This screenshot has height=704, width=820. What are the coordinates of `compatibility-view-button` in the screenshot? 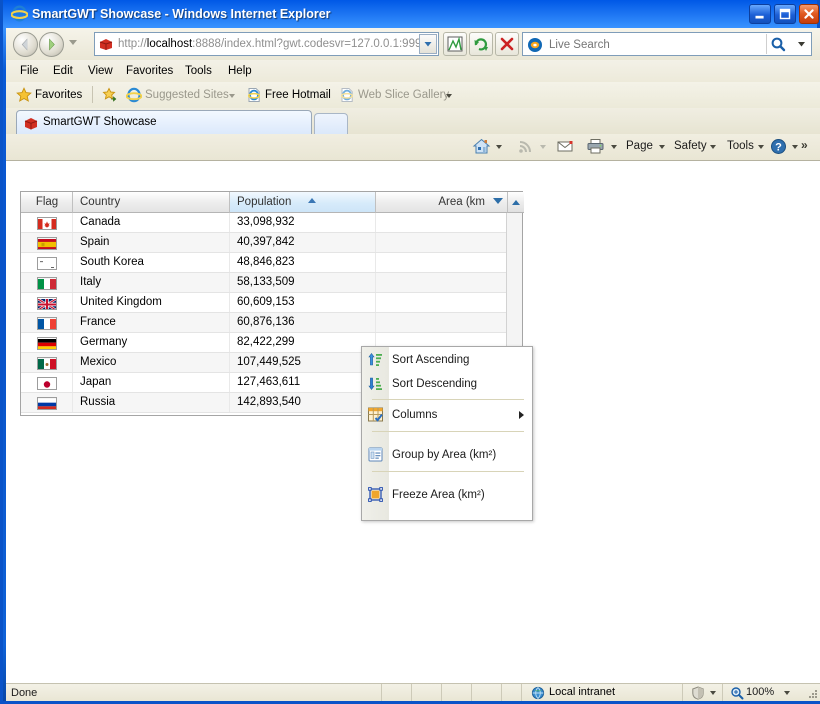 It's located at (455, 44).